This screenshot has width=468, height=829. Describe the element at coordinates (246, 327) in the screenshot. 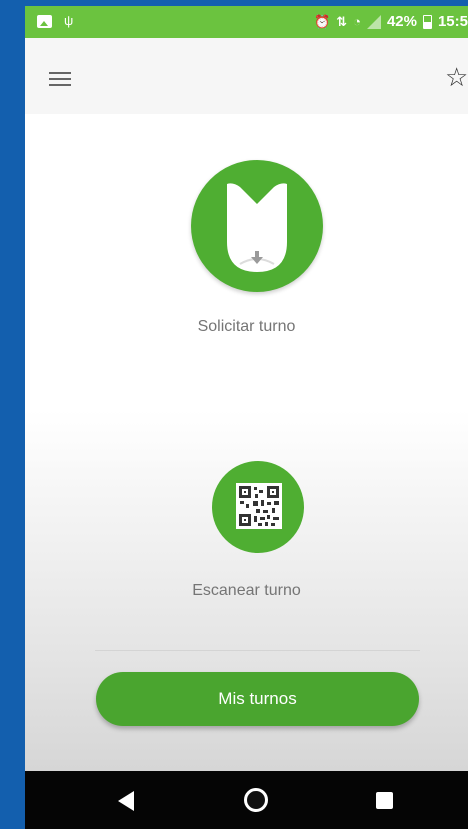

I see `solicitar-turno-label: Solicitar turno` at that location.